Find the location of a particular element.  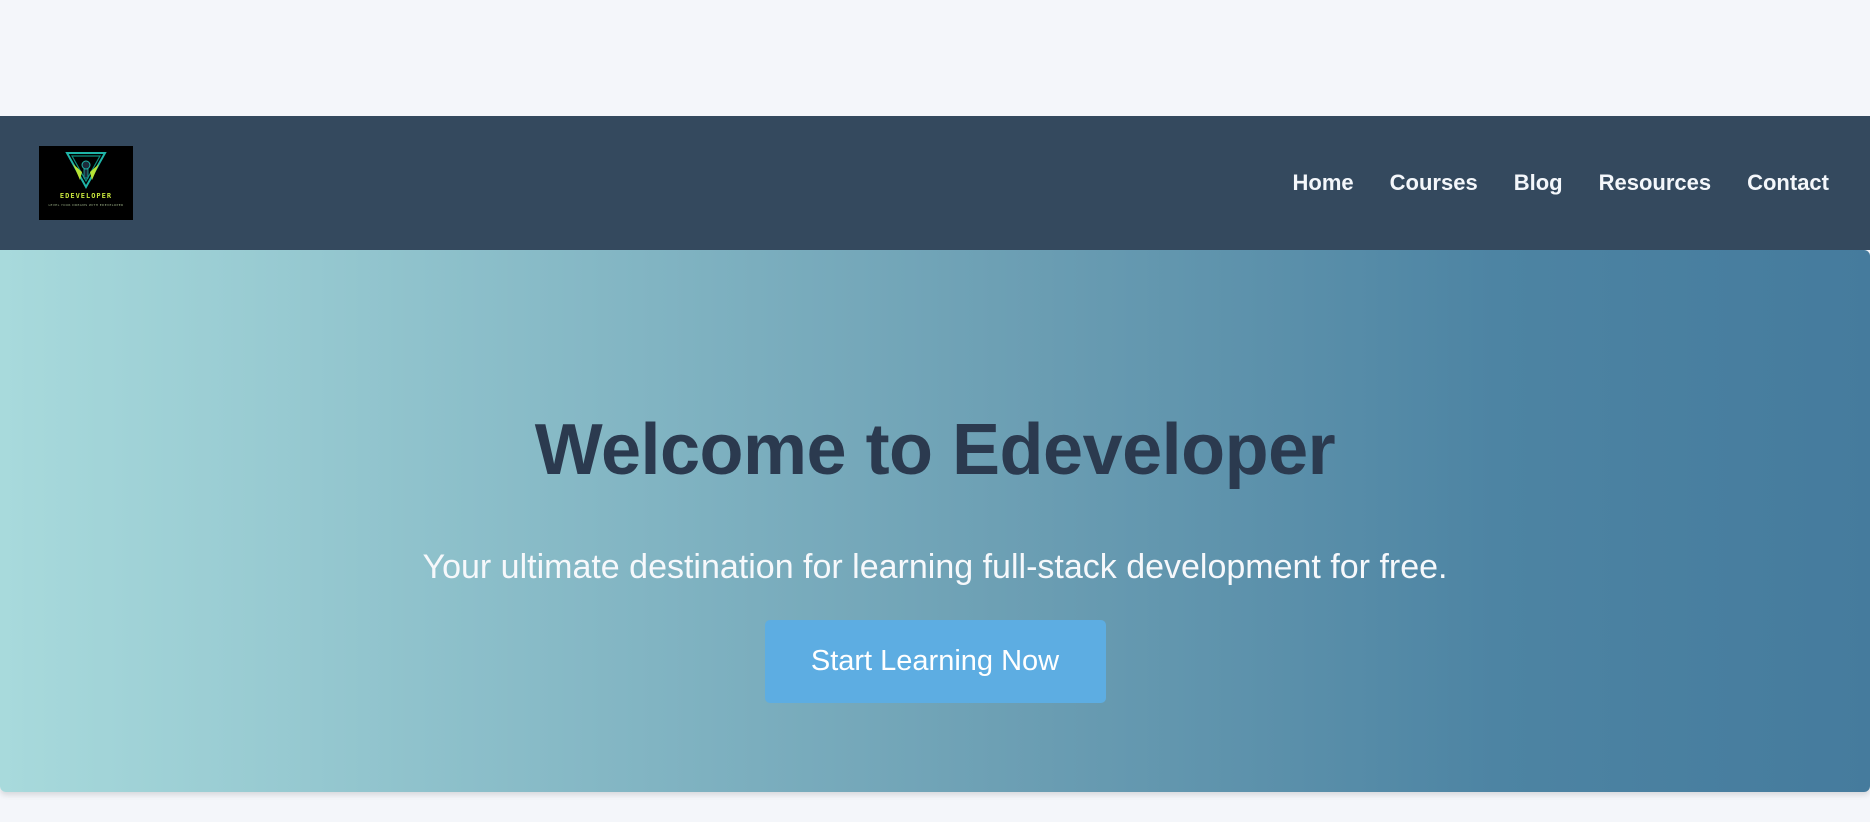

start-learning-button: Start Learning Now is located at coordinates (935, 661).